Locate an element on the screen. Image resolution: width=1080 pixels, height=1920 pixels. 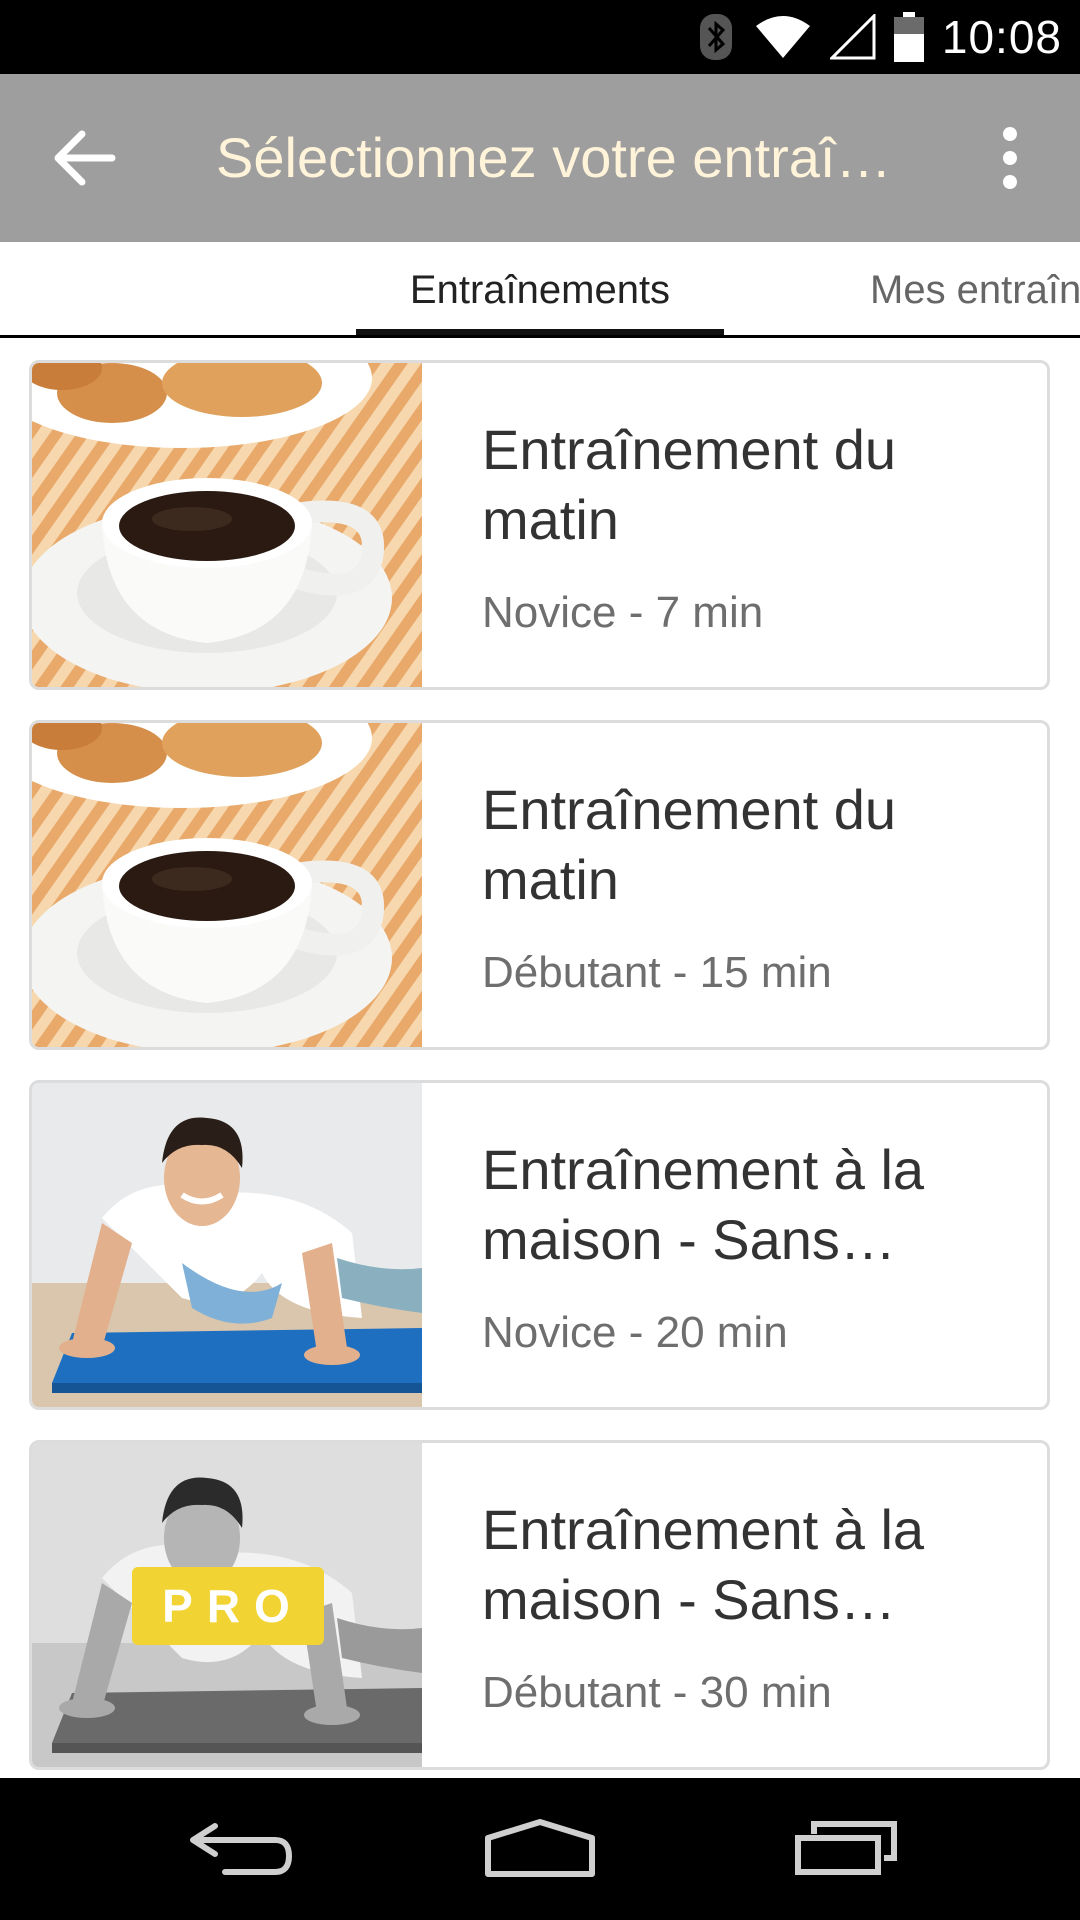
nav-recents-button is located at coordinates (845, 1848).